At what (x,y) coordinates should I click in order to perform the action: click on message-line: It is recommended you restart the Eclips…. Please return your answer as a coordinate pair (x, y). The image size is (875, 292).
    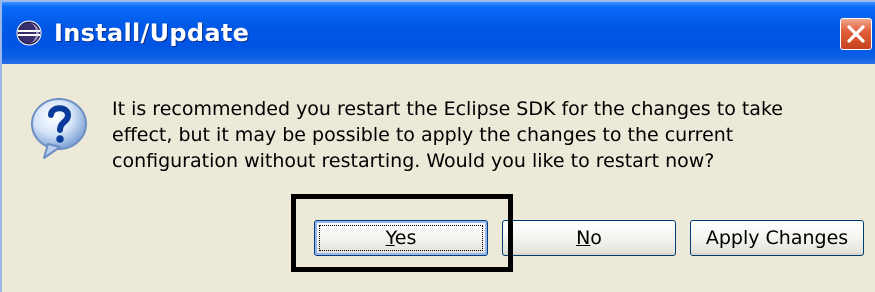
    Looking at the image, I should click on (447, 109).